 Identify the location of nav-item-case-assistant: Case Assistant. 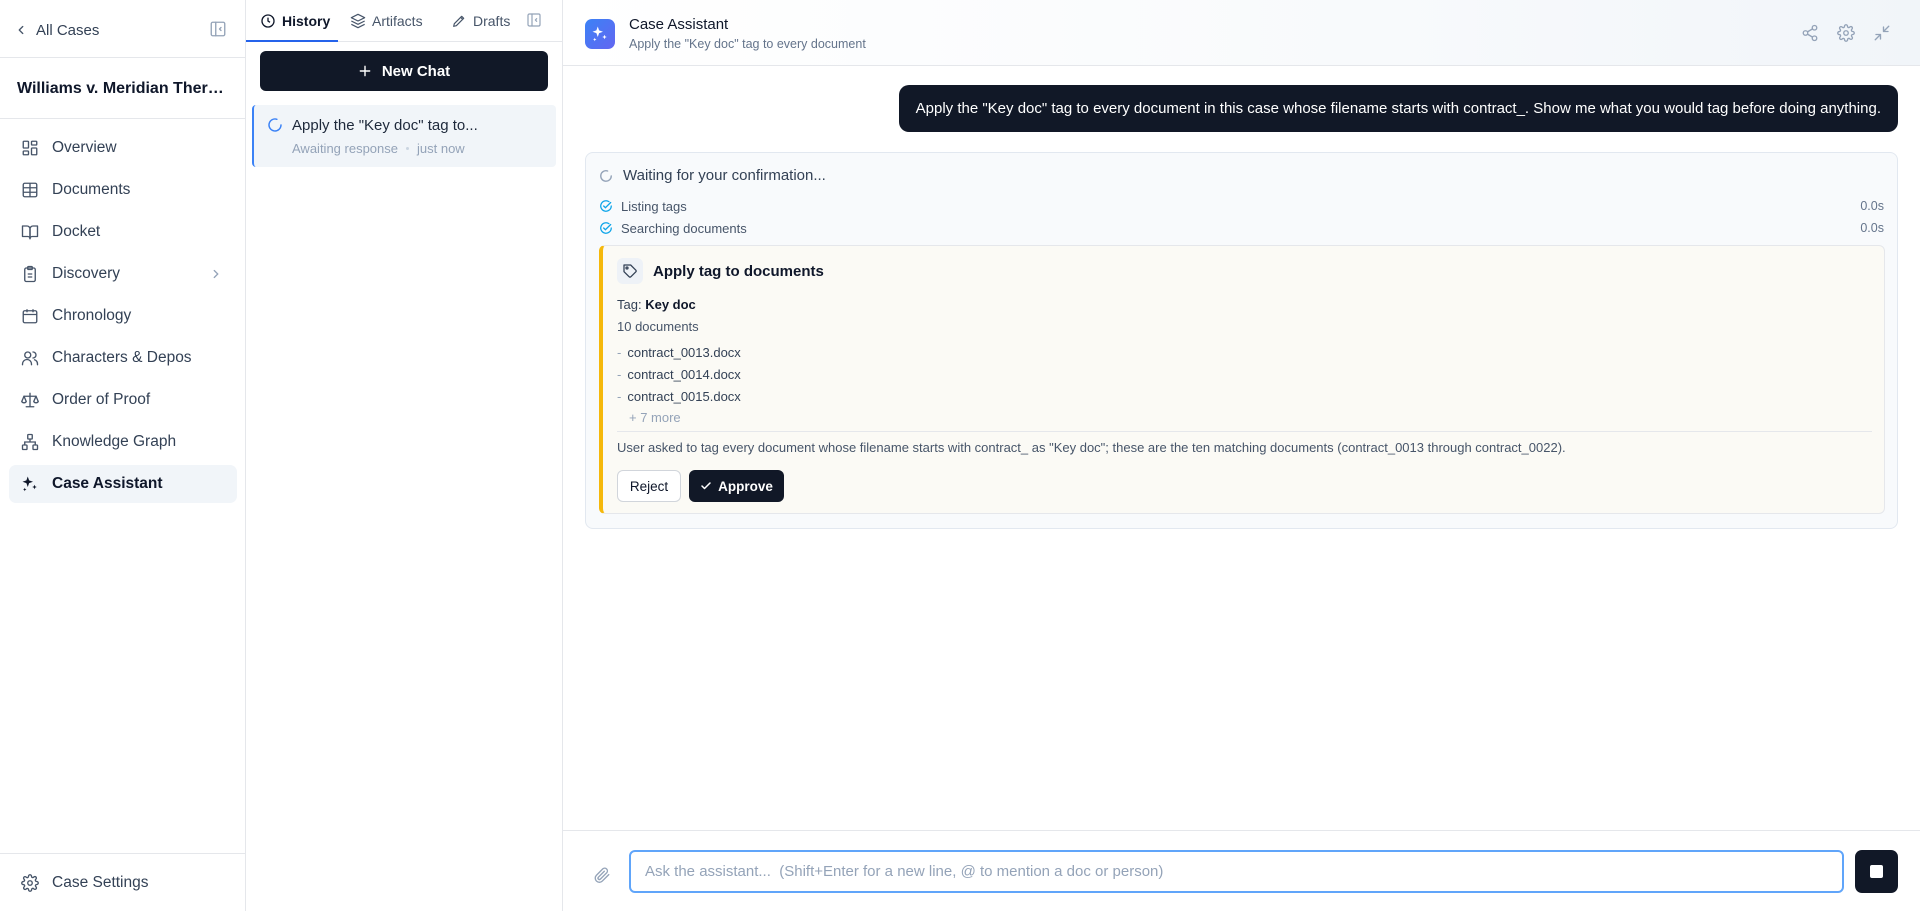
(123, 484).